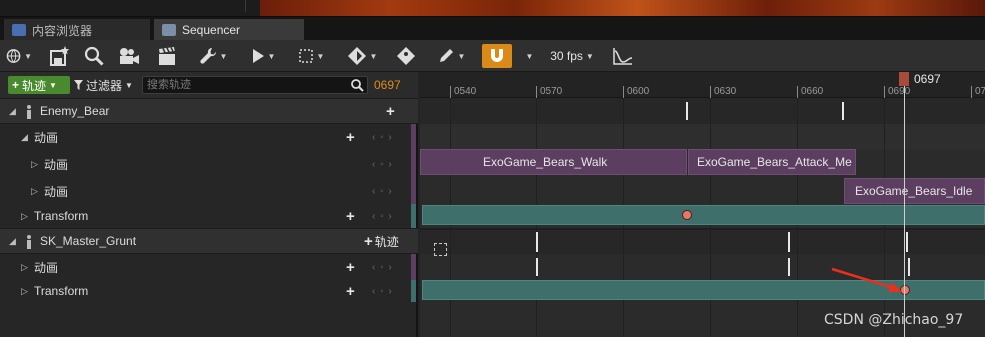 The height and width of the screenshot is (337, 985). What do you see at coordinates (245, 6) in the screenshot?
I see `divider` at bounding box center [245, 6].